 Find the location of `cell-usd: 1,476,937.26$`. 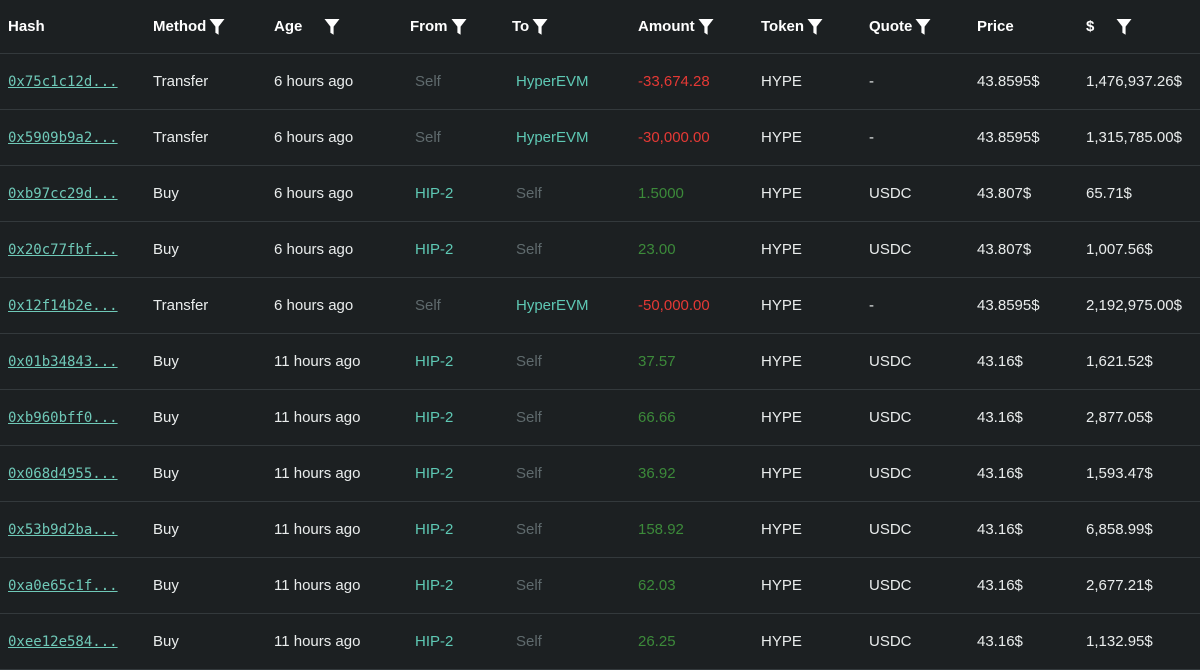

cell-usd: 1,476,937.26$ is located at coordinates (1134, 81).